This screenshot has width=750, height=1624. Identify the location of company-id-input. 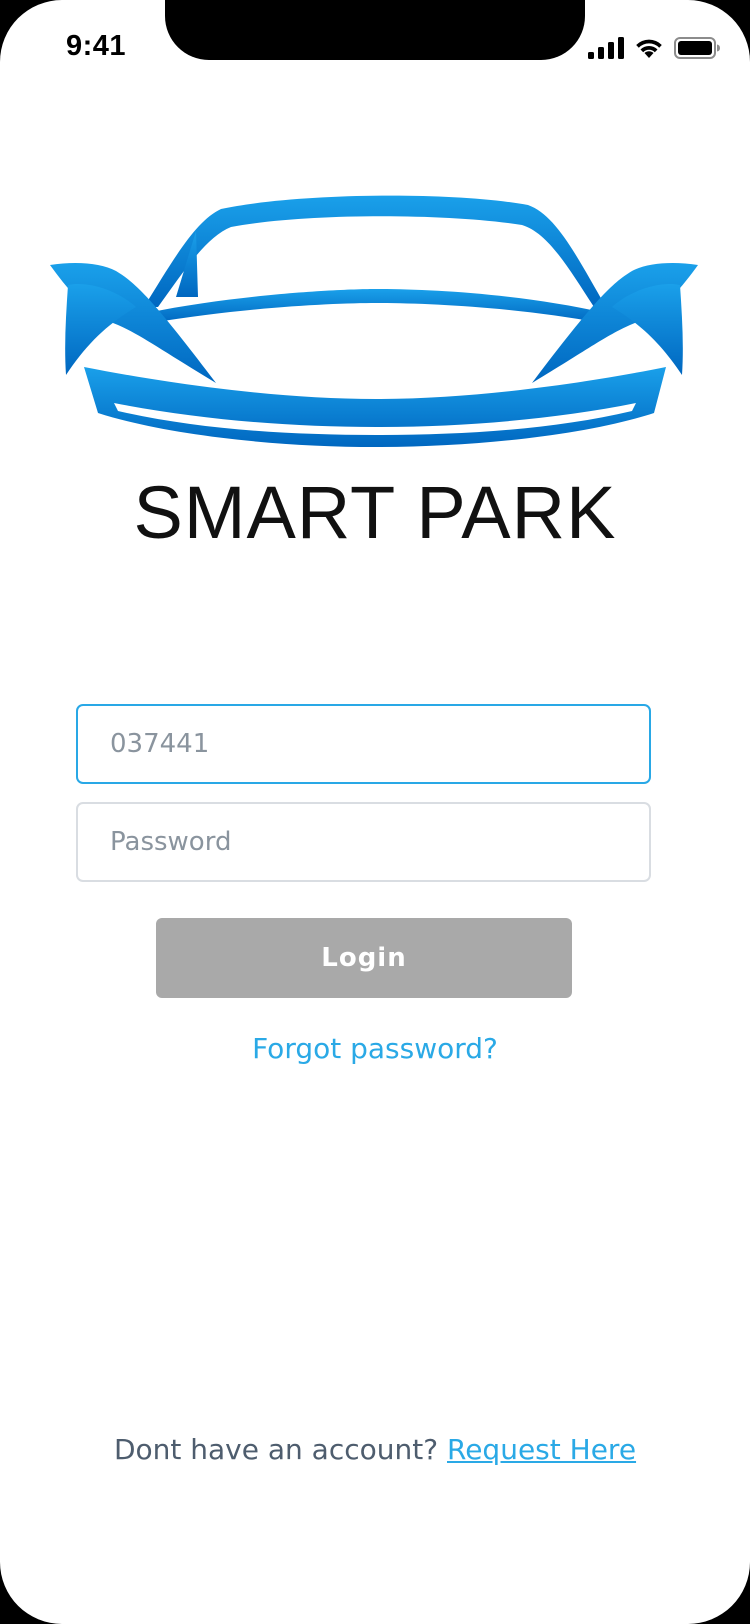
(363, 744).